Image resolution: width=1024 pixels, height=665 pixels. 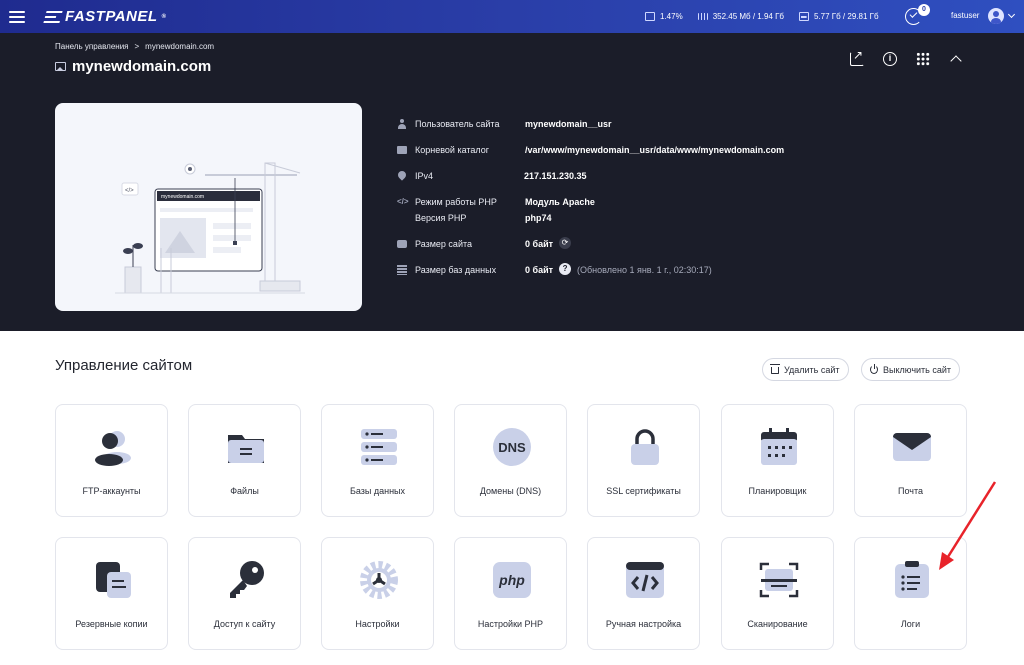 I want to click on tile-dns: DNS Домены (DNS), so click(x=510, y=460).